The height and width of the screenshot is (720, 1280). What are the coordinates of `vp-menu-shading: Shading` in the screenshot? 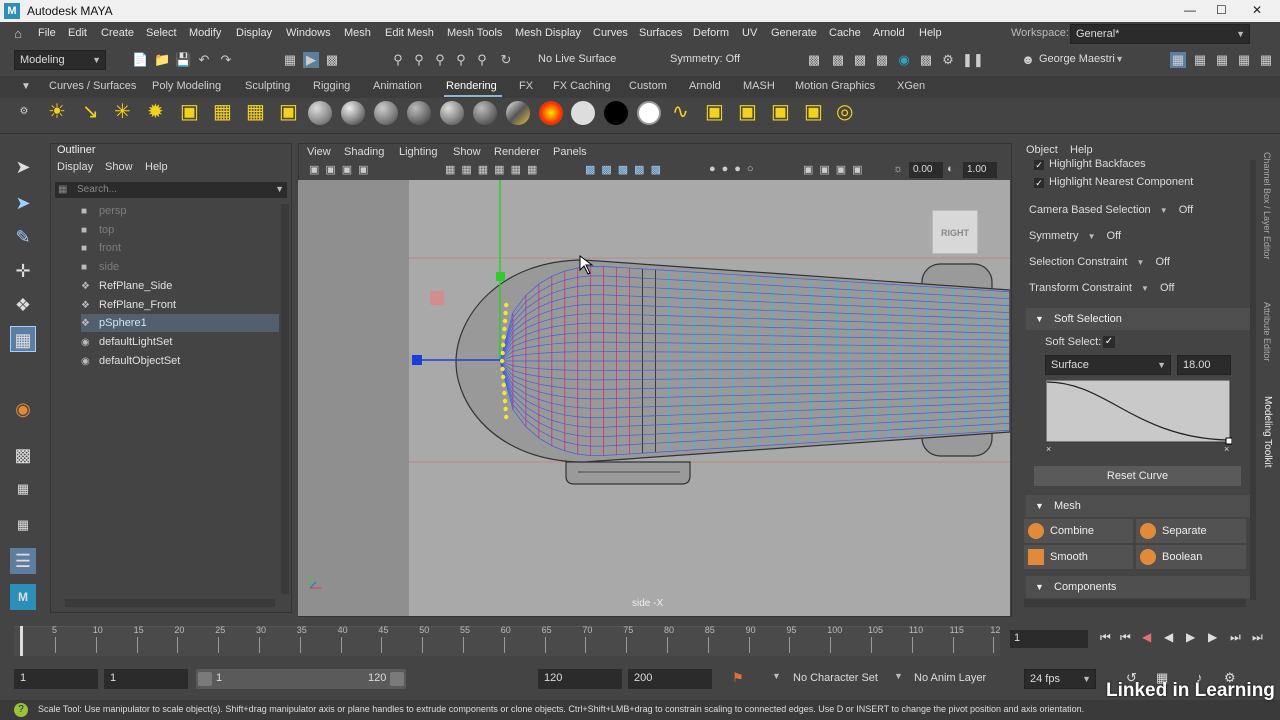 It's located at (364, 152).